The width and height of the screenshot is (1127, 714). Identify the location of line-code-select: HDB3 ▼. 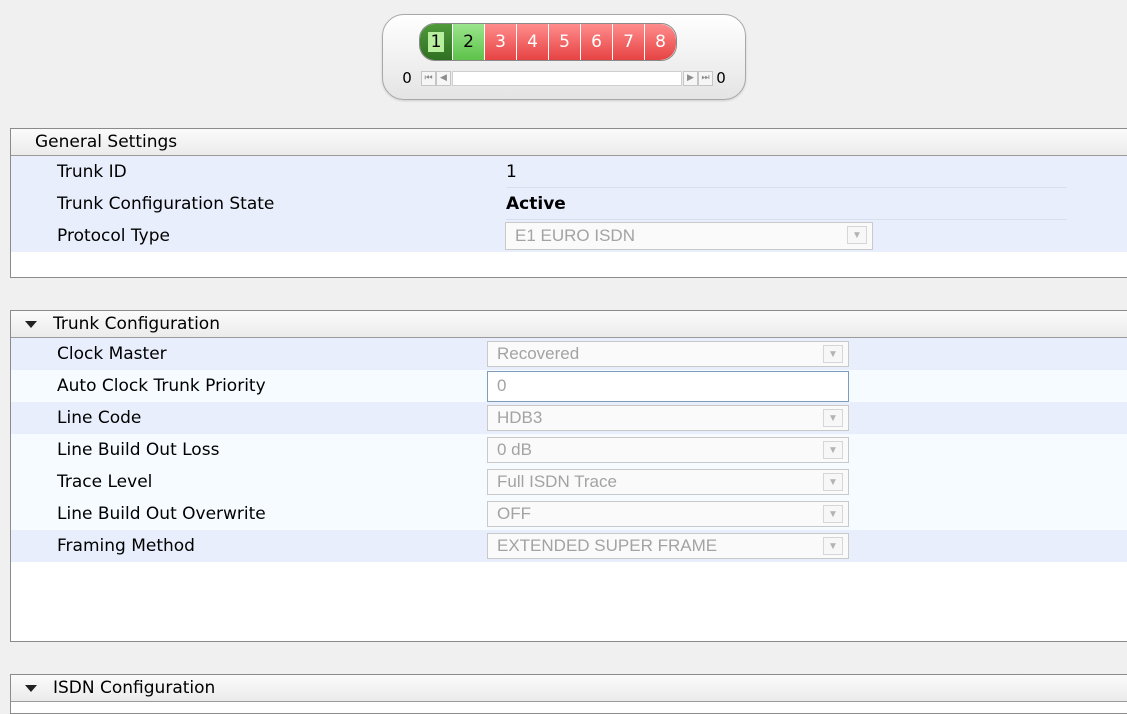
(668, 418).